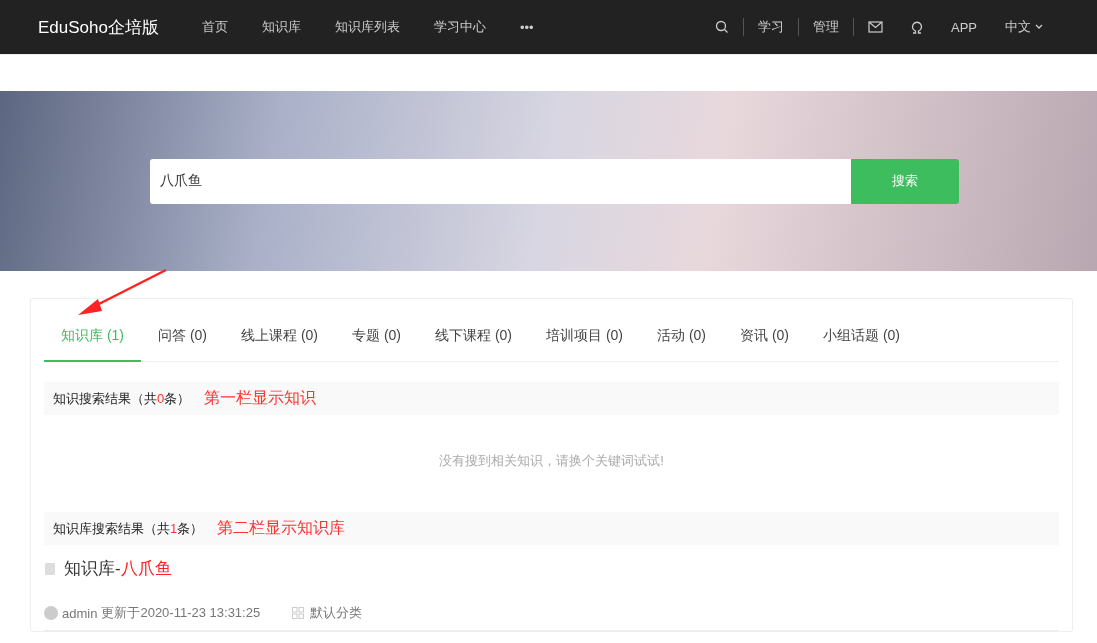 Image resolution: width=1097 pixels, height=643 pixels. Describe the element at coordinates (122, 398) in the screenshot. I see `section-title: 知识搜索结果（共0条）` at that location.